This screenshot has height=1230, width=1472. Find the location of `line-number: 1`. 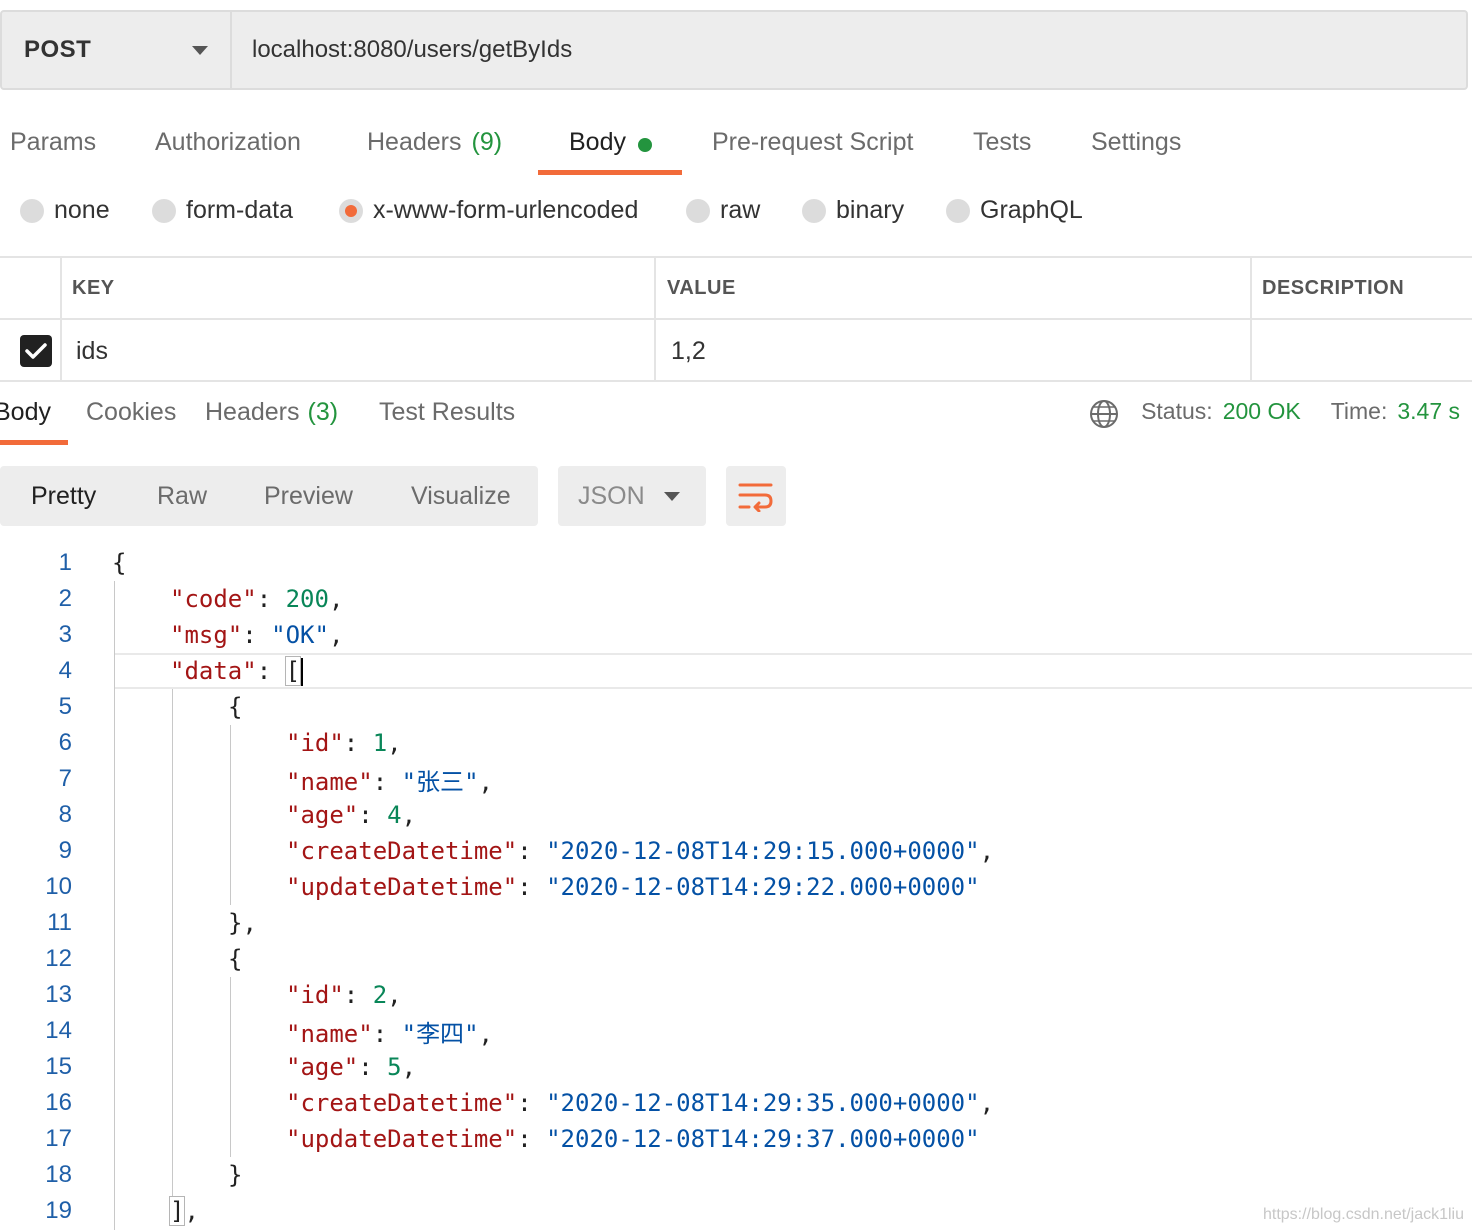

line-number: 1 is located at coordinates (65, 562).